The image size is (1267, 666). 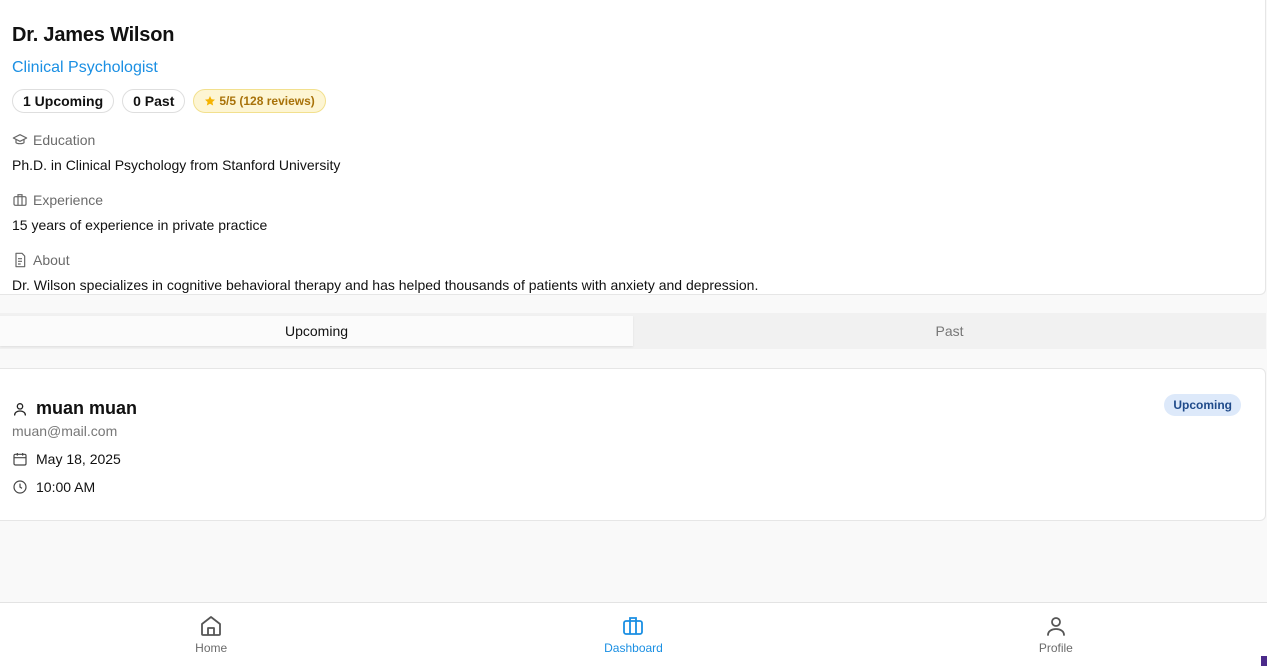 I want to click on tab-upcoming: Upcoming, so click(x=316, y=331).